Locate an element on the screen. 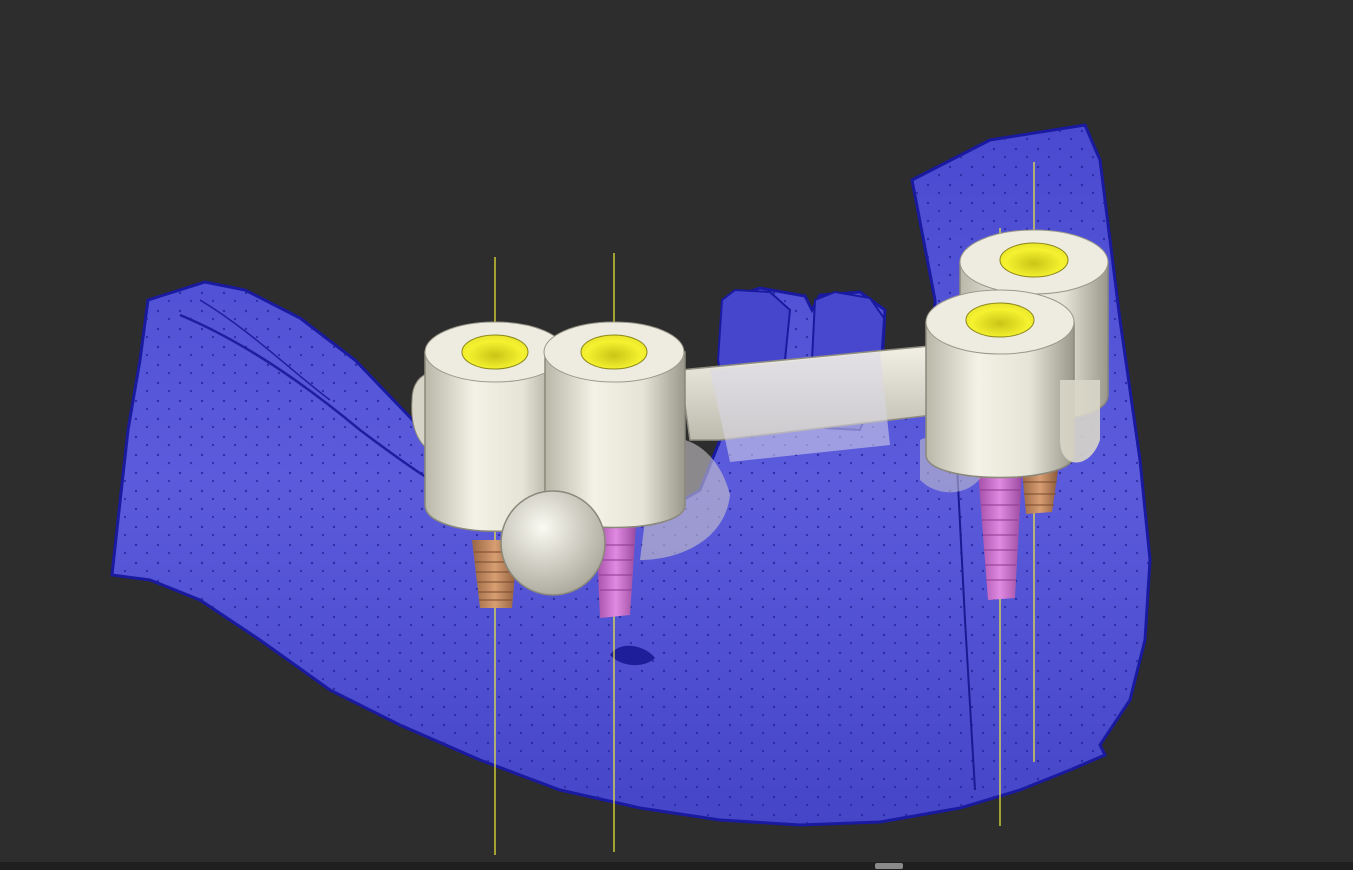 The height and width of the screenshot is (870, 1353). horizontal-scrollbar is located at coordinates (676, 866).